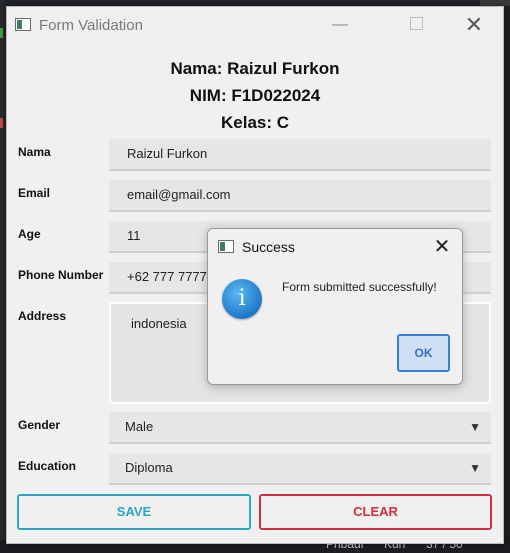 The height and width of the screenshot is (553, 510). What do you see at coordinates (300, 428) in the screenshot?
I see `gender-select: Male ▼` at bounding box center [300, 428].